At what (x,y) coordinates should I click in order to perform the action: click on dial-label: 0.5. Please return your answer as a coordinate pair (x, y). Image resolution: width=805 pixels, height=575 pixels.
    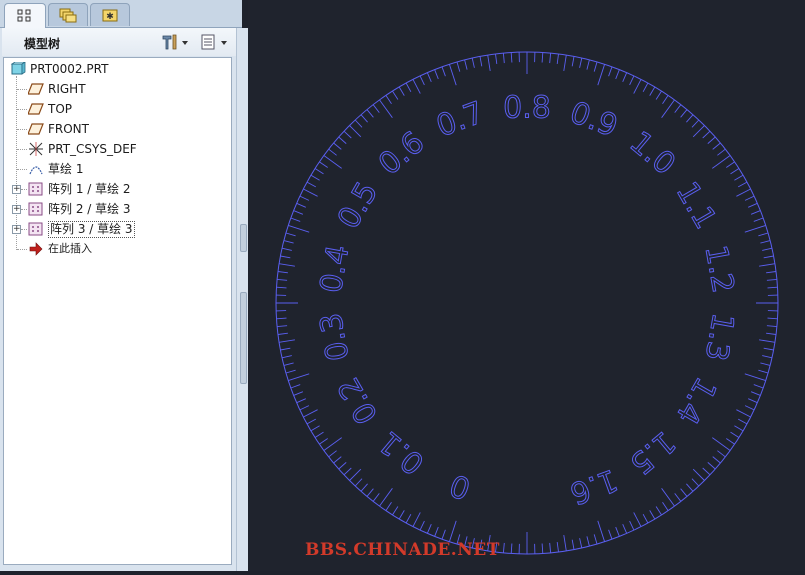
    Looking at the image, I should click on (358, 205).